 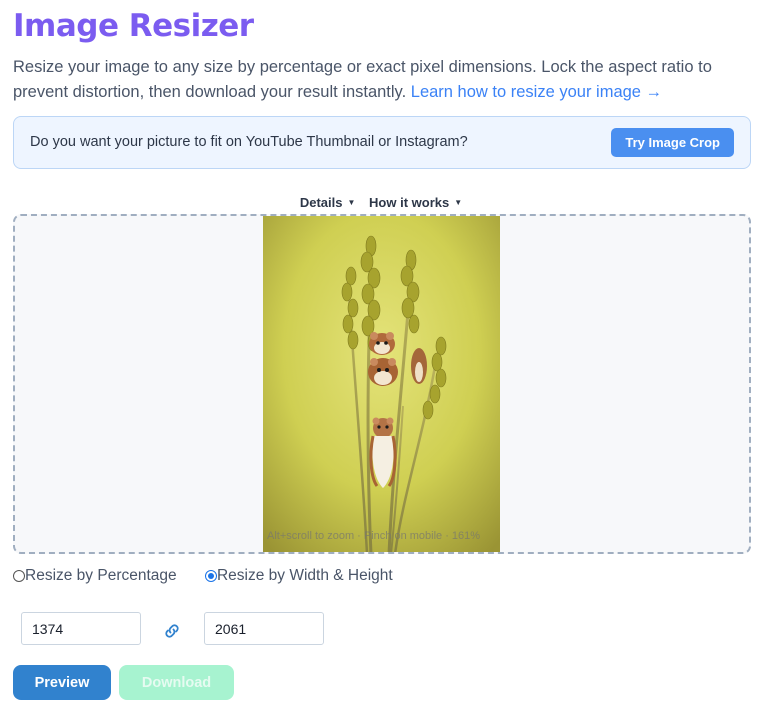 I want to click on radio-button-selected, so click(x=210, y=576).